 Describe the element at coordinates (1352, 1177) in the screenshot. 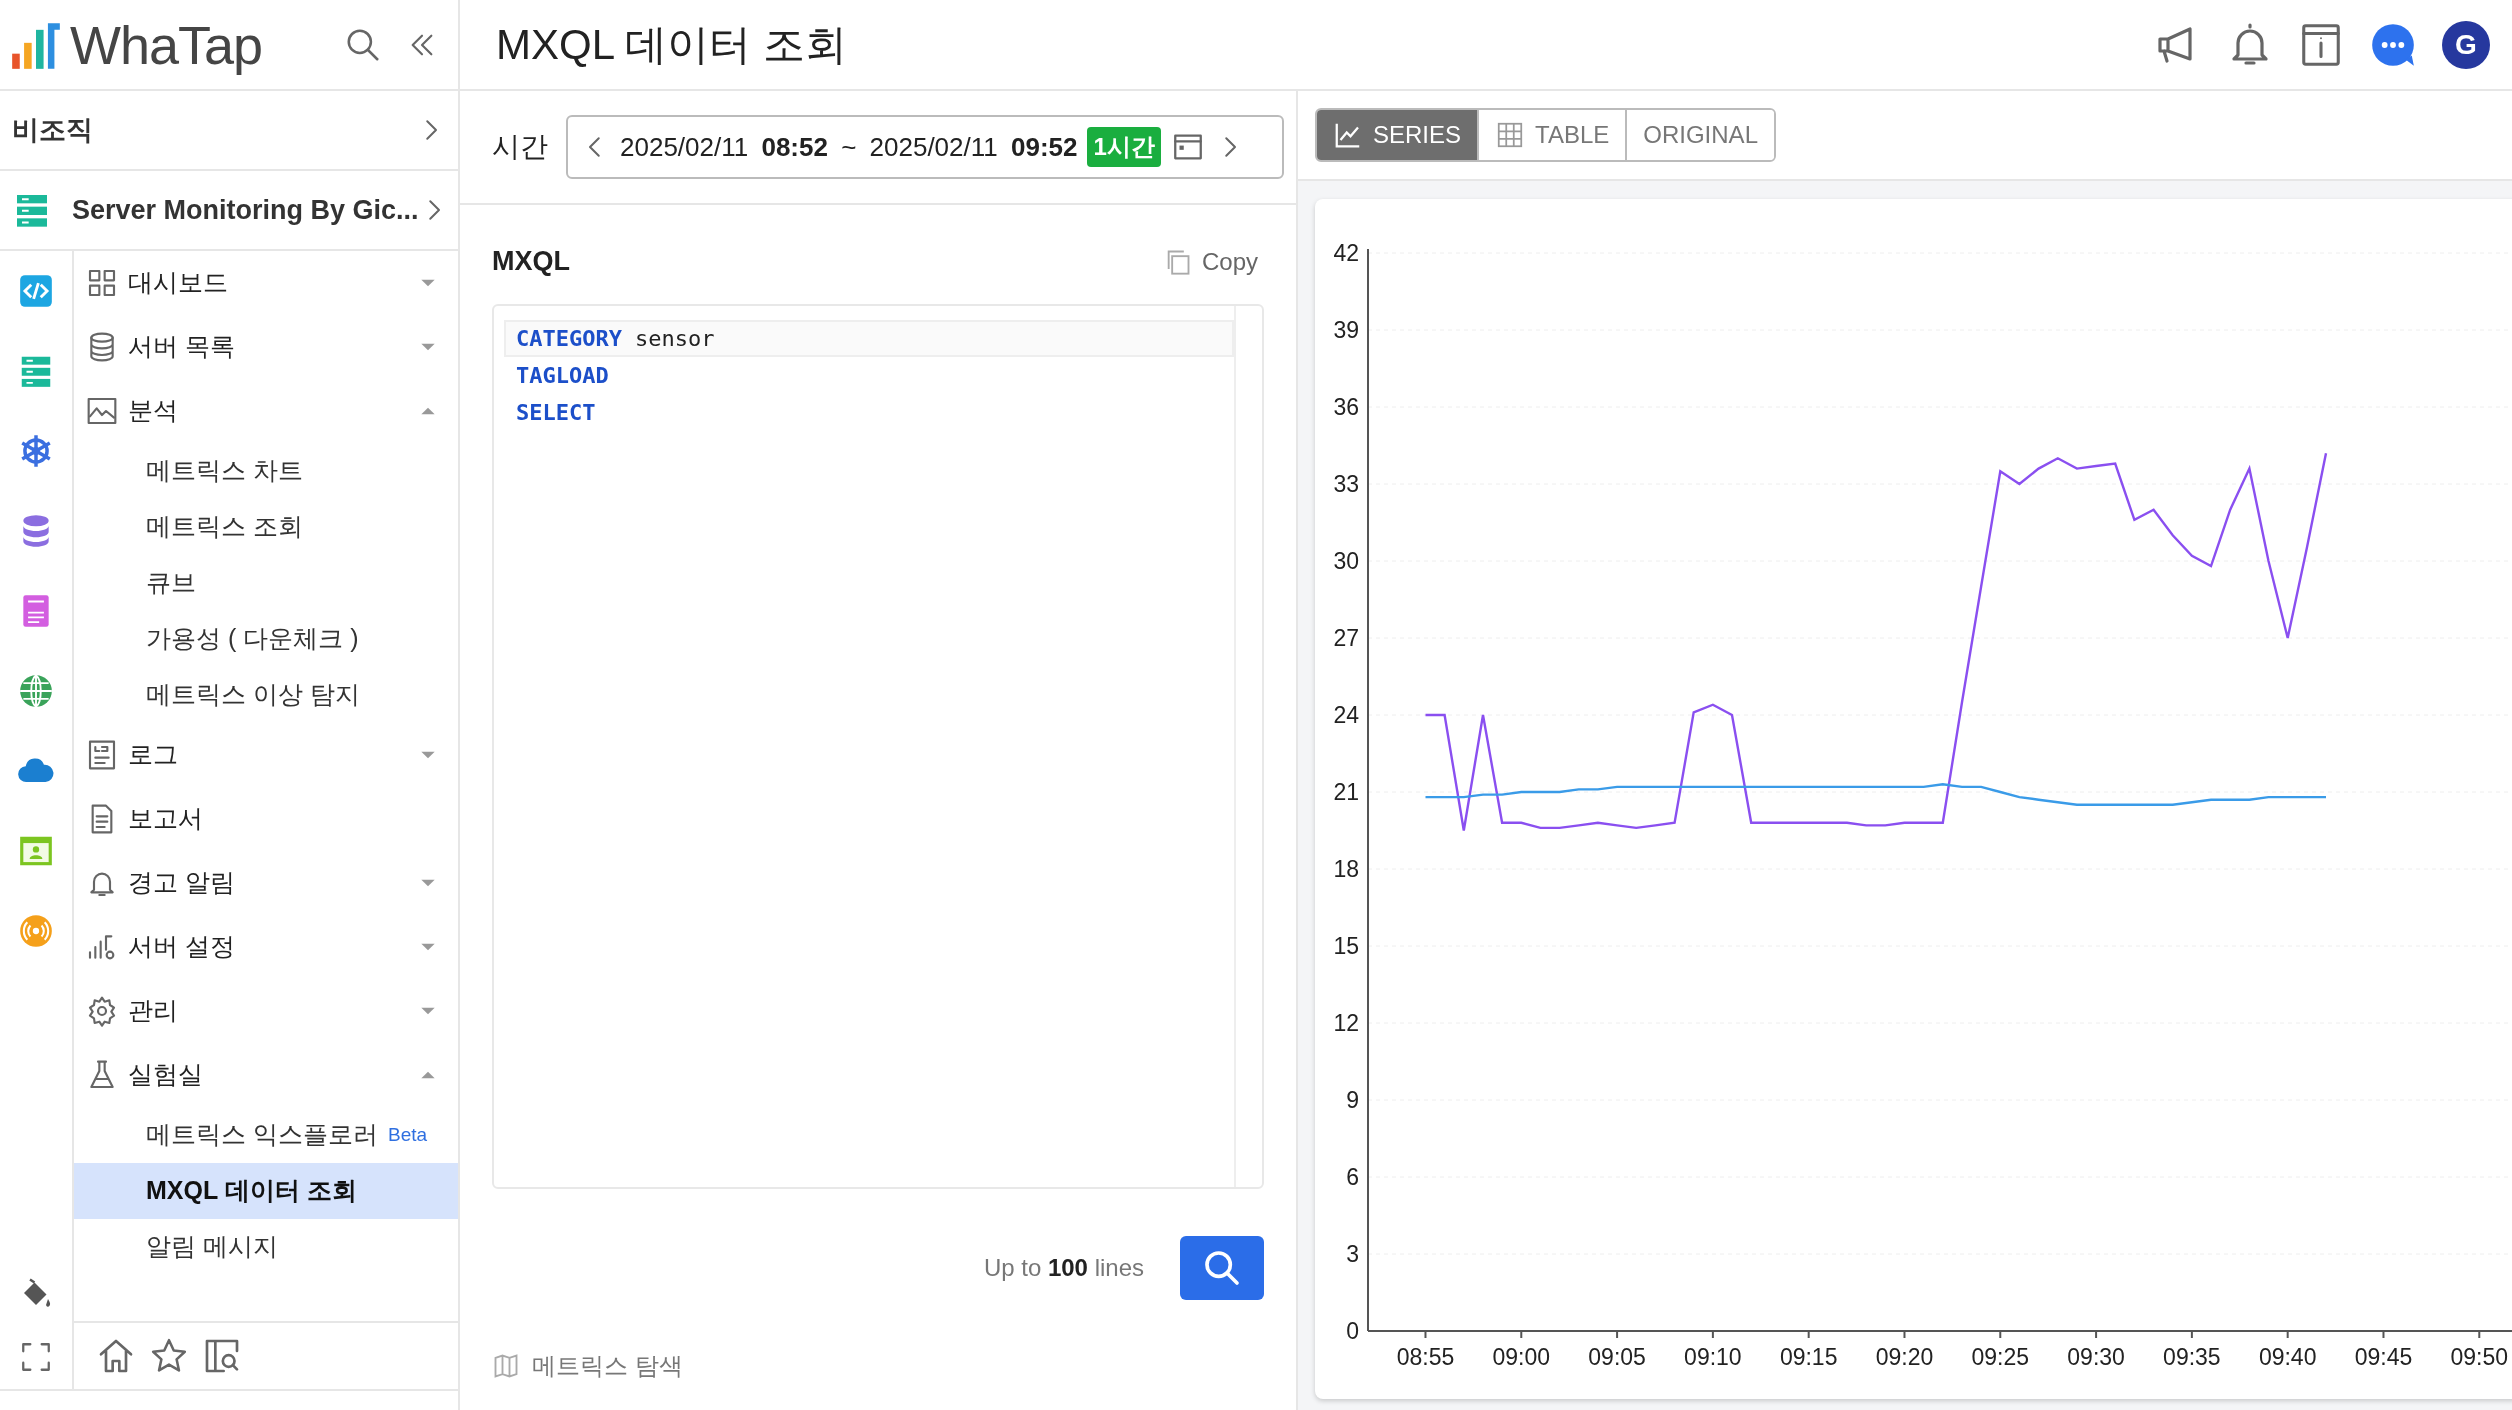

I see `axis-label: 6` at that location.